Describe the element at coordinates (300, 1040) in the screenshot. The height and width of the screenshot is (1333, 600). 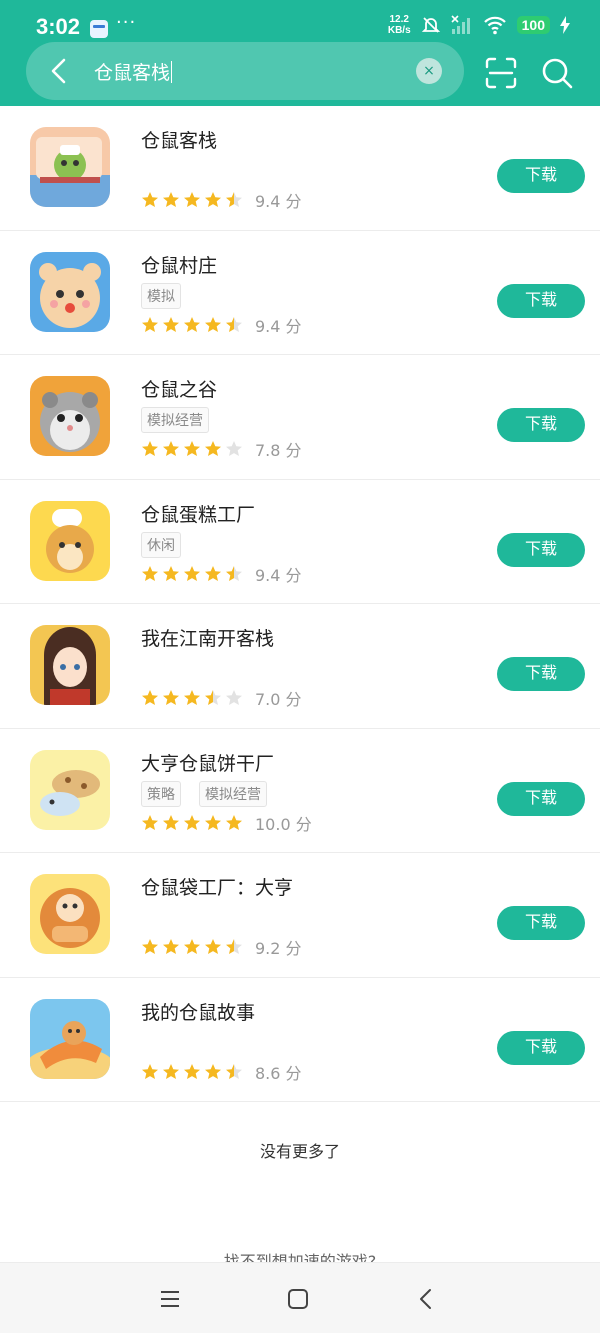
I see `list-item: 我的仓鼠故事 8.6 分 下载` at that location.